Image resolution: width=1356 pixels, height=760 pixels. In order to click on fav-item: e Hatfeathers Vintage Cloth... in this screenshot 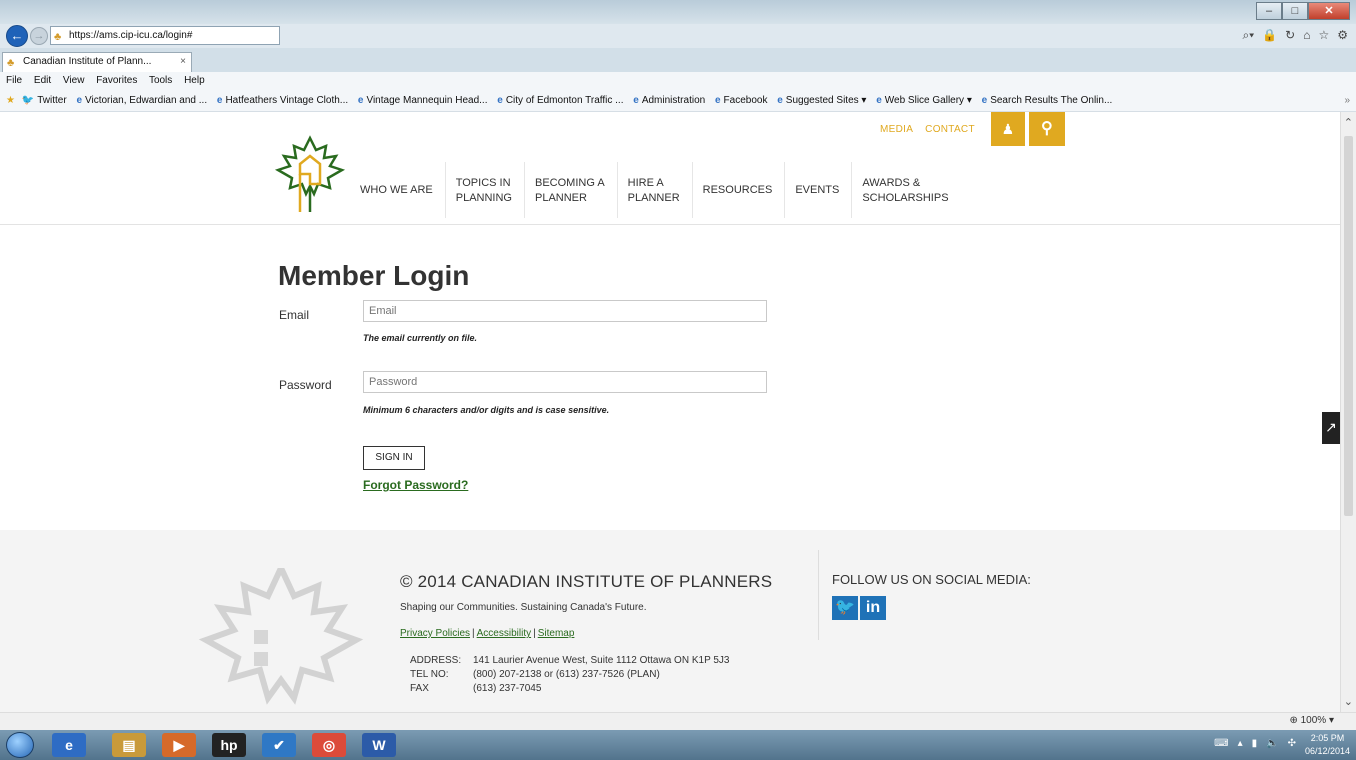, I will do `click(282, 100)`.